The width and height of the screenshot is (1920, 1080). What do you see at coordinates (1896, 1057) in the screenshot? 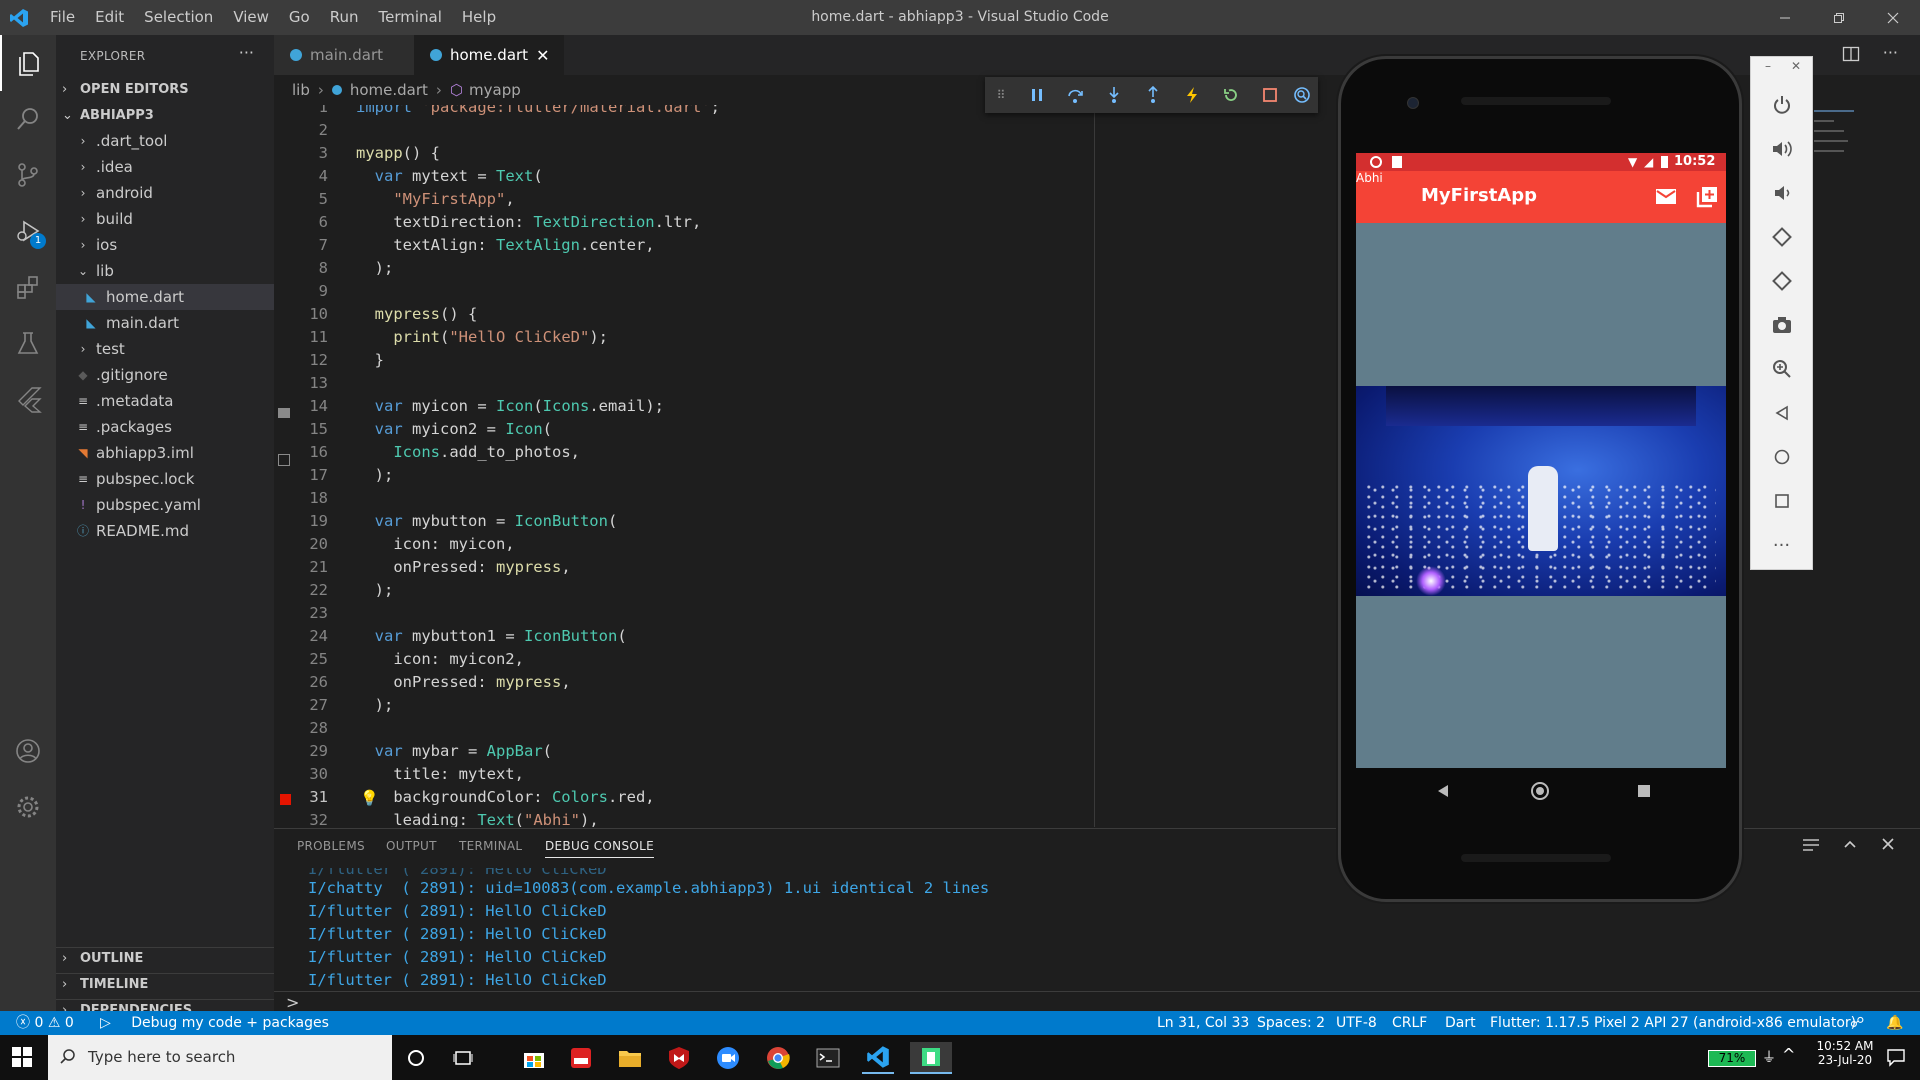
I see `action-center-icon` at bounding box center [1896, 1057].